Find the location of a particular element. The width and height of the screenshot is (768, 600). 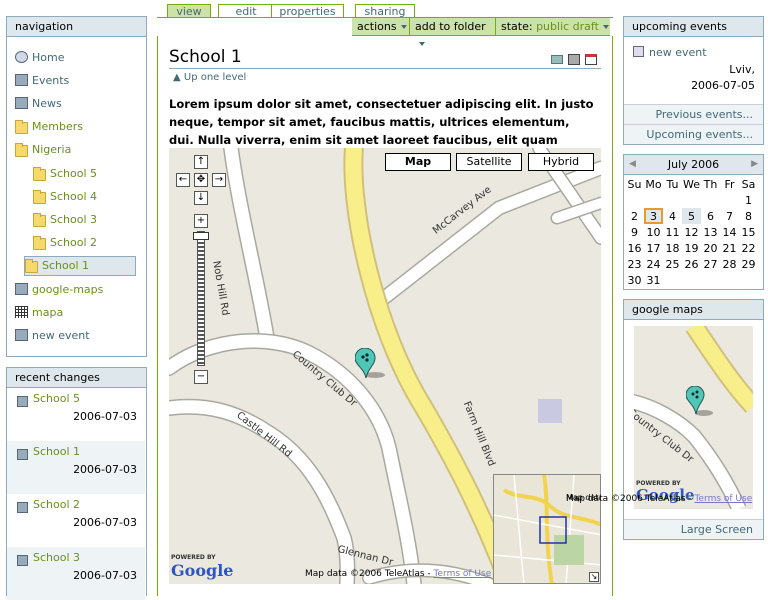

nav-item-school-4: School 4 is located at coordinates (65, 196).